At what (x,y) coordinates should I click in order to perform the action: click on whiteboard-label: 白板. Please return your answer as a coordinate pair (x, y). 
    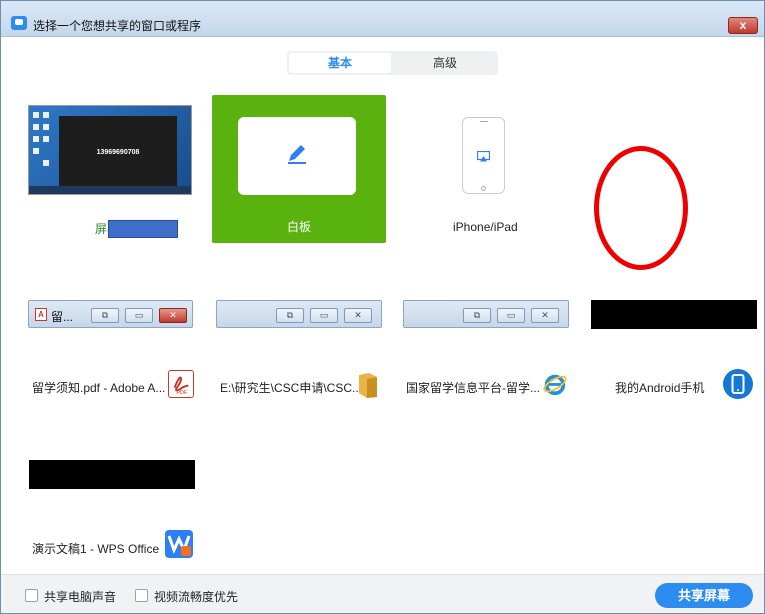
    Looking at the image, I should click on (298, 227).